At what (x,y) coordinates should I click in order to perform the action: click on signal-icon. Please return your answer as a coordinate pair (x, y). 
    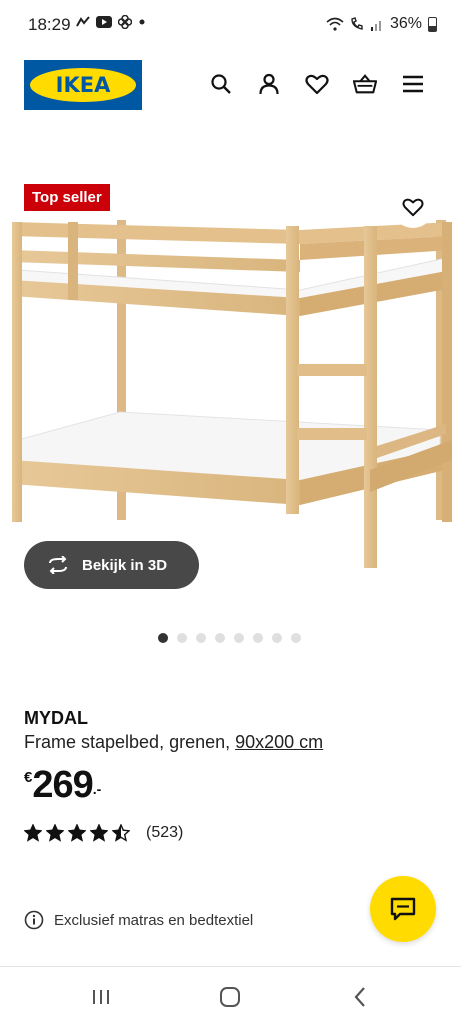
    Looking at the image, I should click on (375, 26).